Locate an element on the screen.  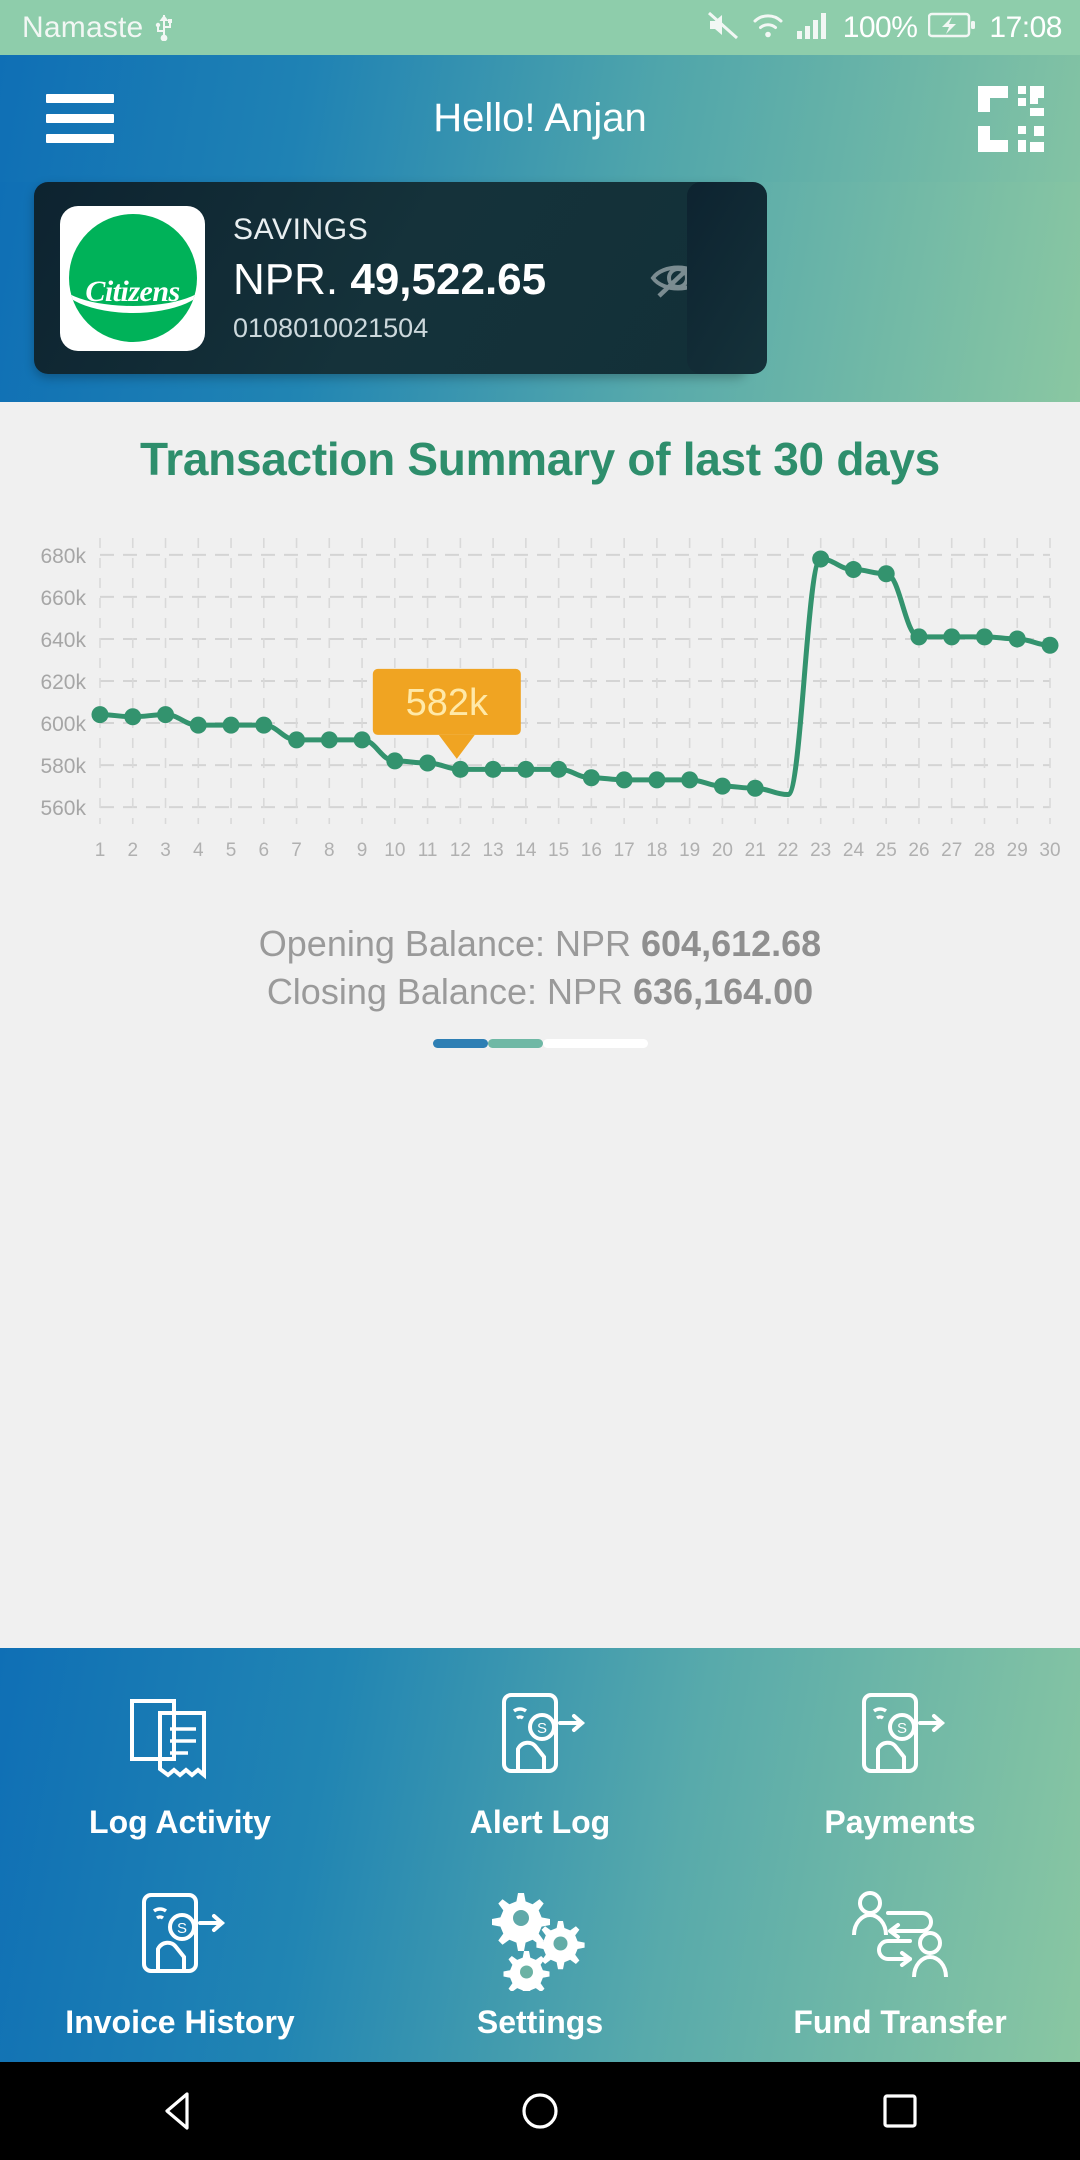
nav-item-alert-log: S Alert Log is located at coordinates (540, 1762).